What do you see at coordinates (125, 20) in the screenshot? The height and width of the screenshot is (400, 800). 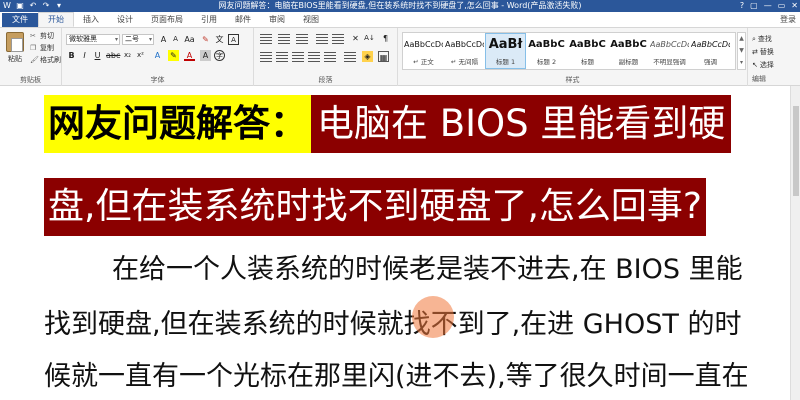 I see `tab-design: 设计` at bounding box center [125, 20].